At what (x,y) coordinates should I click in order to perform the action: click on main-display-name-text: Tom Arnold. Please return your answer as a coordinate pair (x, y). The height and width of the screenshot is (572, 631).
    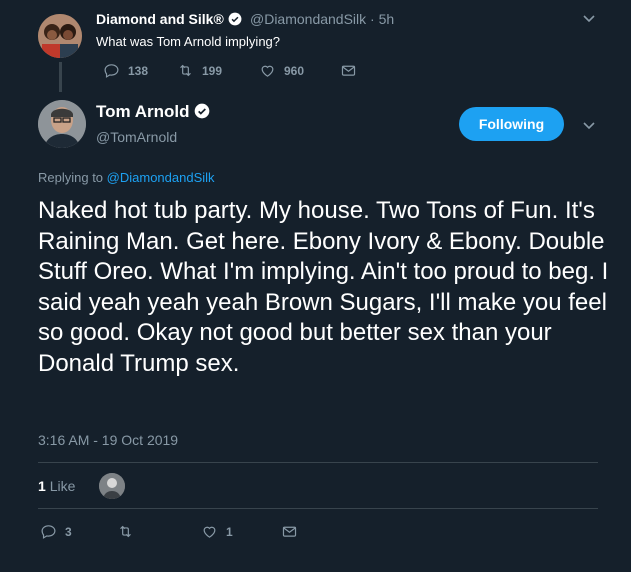
    Looking at the image, I should click on (143, 111).